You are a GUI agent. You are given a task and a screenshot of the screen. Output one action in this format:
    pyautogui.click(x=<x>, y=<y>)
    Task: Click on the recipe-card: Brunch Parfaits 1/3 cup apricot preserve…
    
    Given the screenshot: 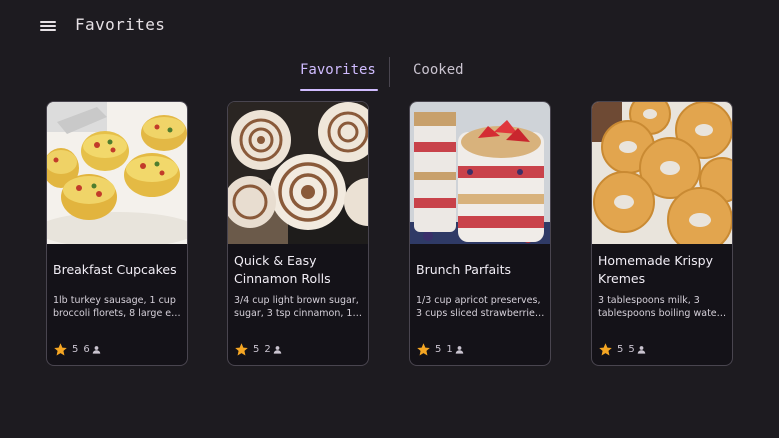 What is the action you would take?
    pyautogui.click(x=480, y=233)
    